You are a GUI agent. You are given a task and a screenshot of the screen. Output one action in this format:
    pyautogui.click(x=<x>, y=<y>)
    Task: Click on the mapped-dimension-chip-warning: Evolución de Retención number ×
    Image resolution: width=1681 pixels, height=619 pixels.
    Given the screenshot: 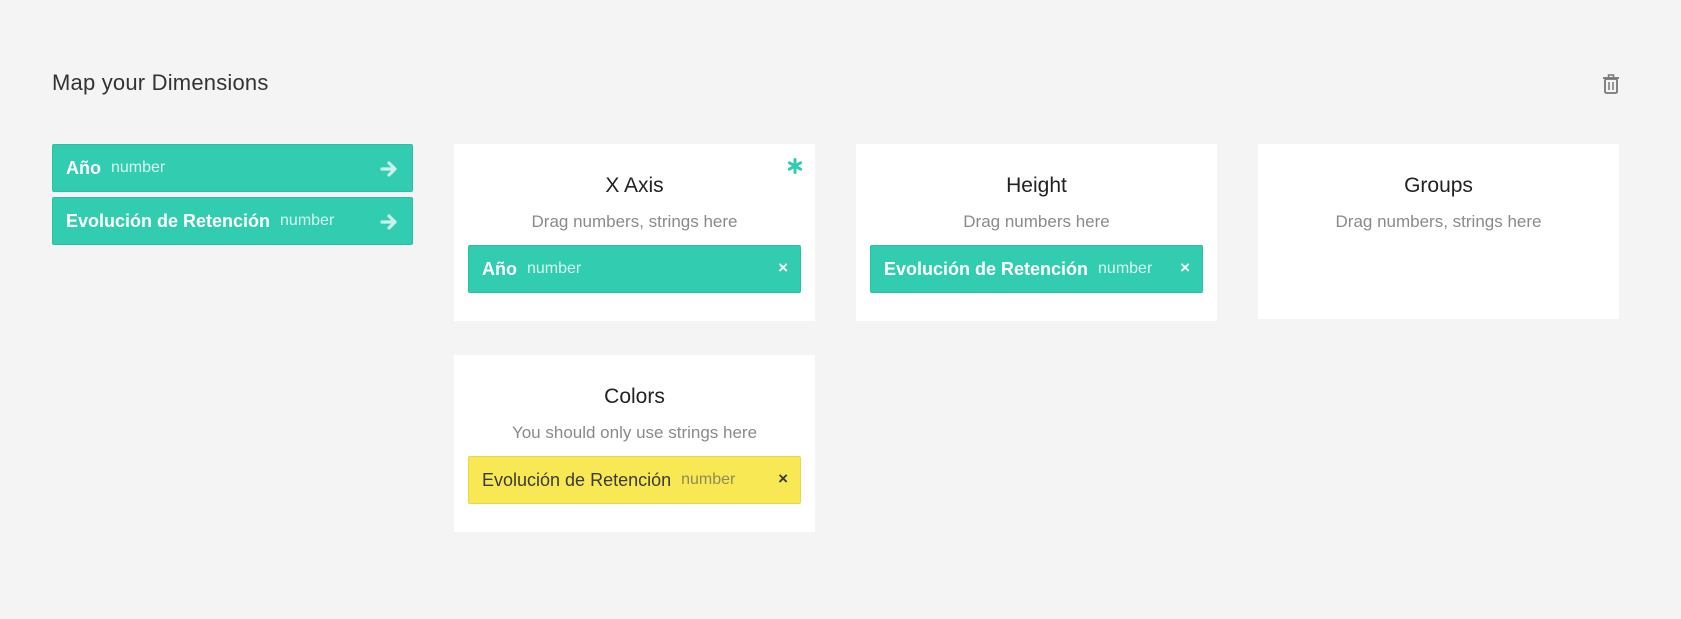 What is the action you would take?
    pyautogui.click(x=634, y=480)
    